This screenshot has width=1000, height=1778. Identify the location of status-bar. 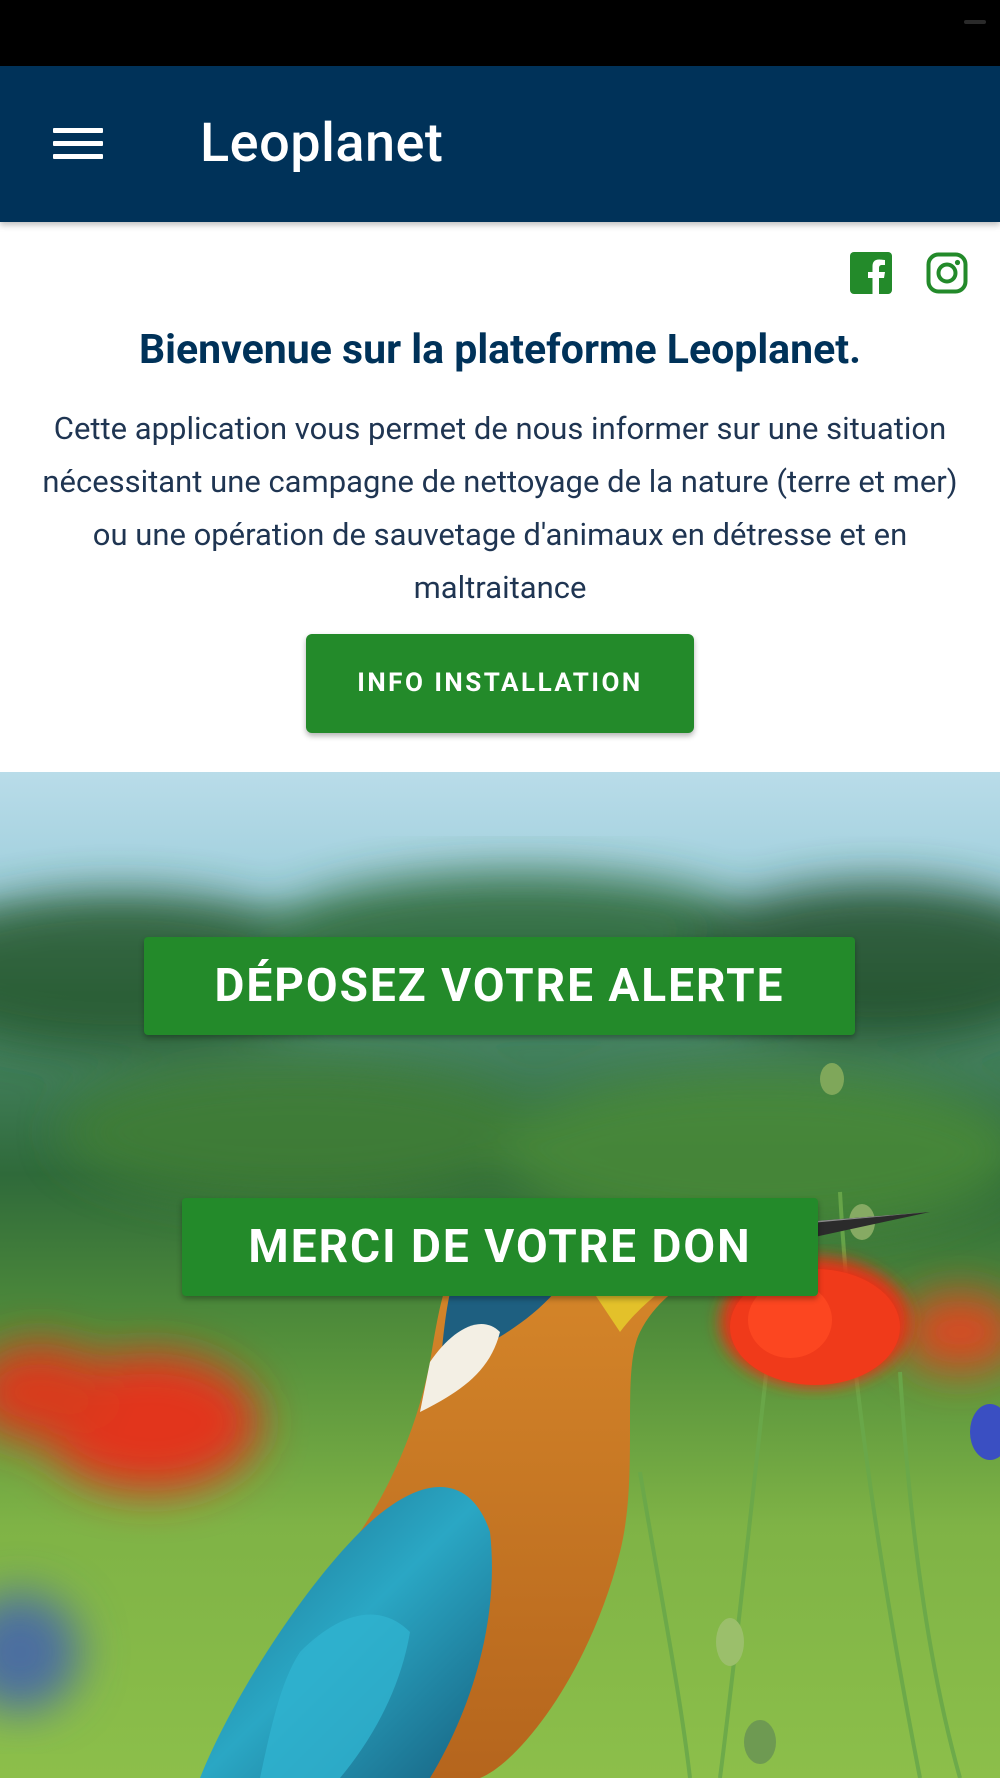
(500, 33).